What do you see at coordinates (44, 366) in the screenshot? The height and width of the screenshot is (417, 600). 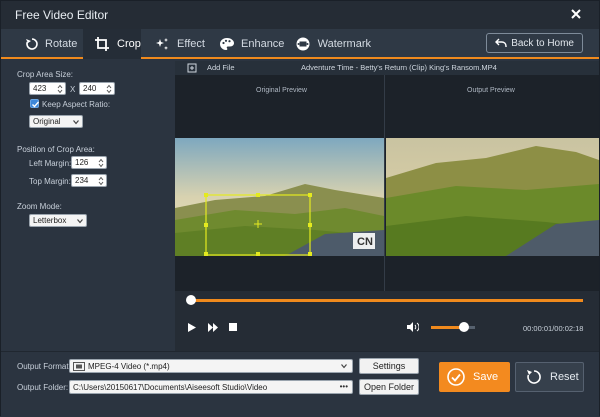 I see `output-format-label: Output Format:` at bounding box center [44, 366].